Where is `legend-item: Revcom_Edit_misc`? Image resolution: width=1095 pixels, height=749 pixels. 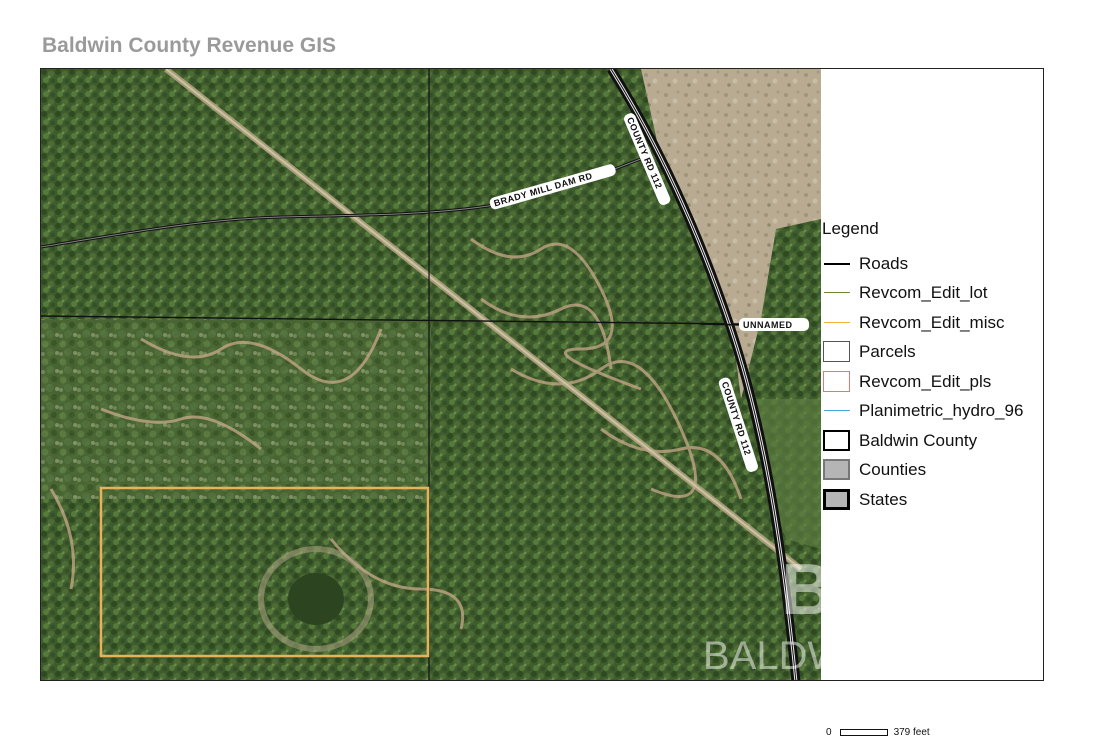 legend-item: Revcom_Edit_misc is located at coordinates (932, 323).